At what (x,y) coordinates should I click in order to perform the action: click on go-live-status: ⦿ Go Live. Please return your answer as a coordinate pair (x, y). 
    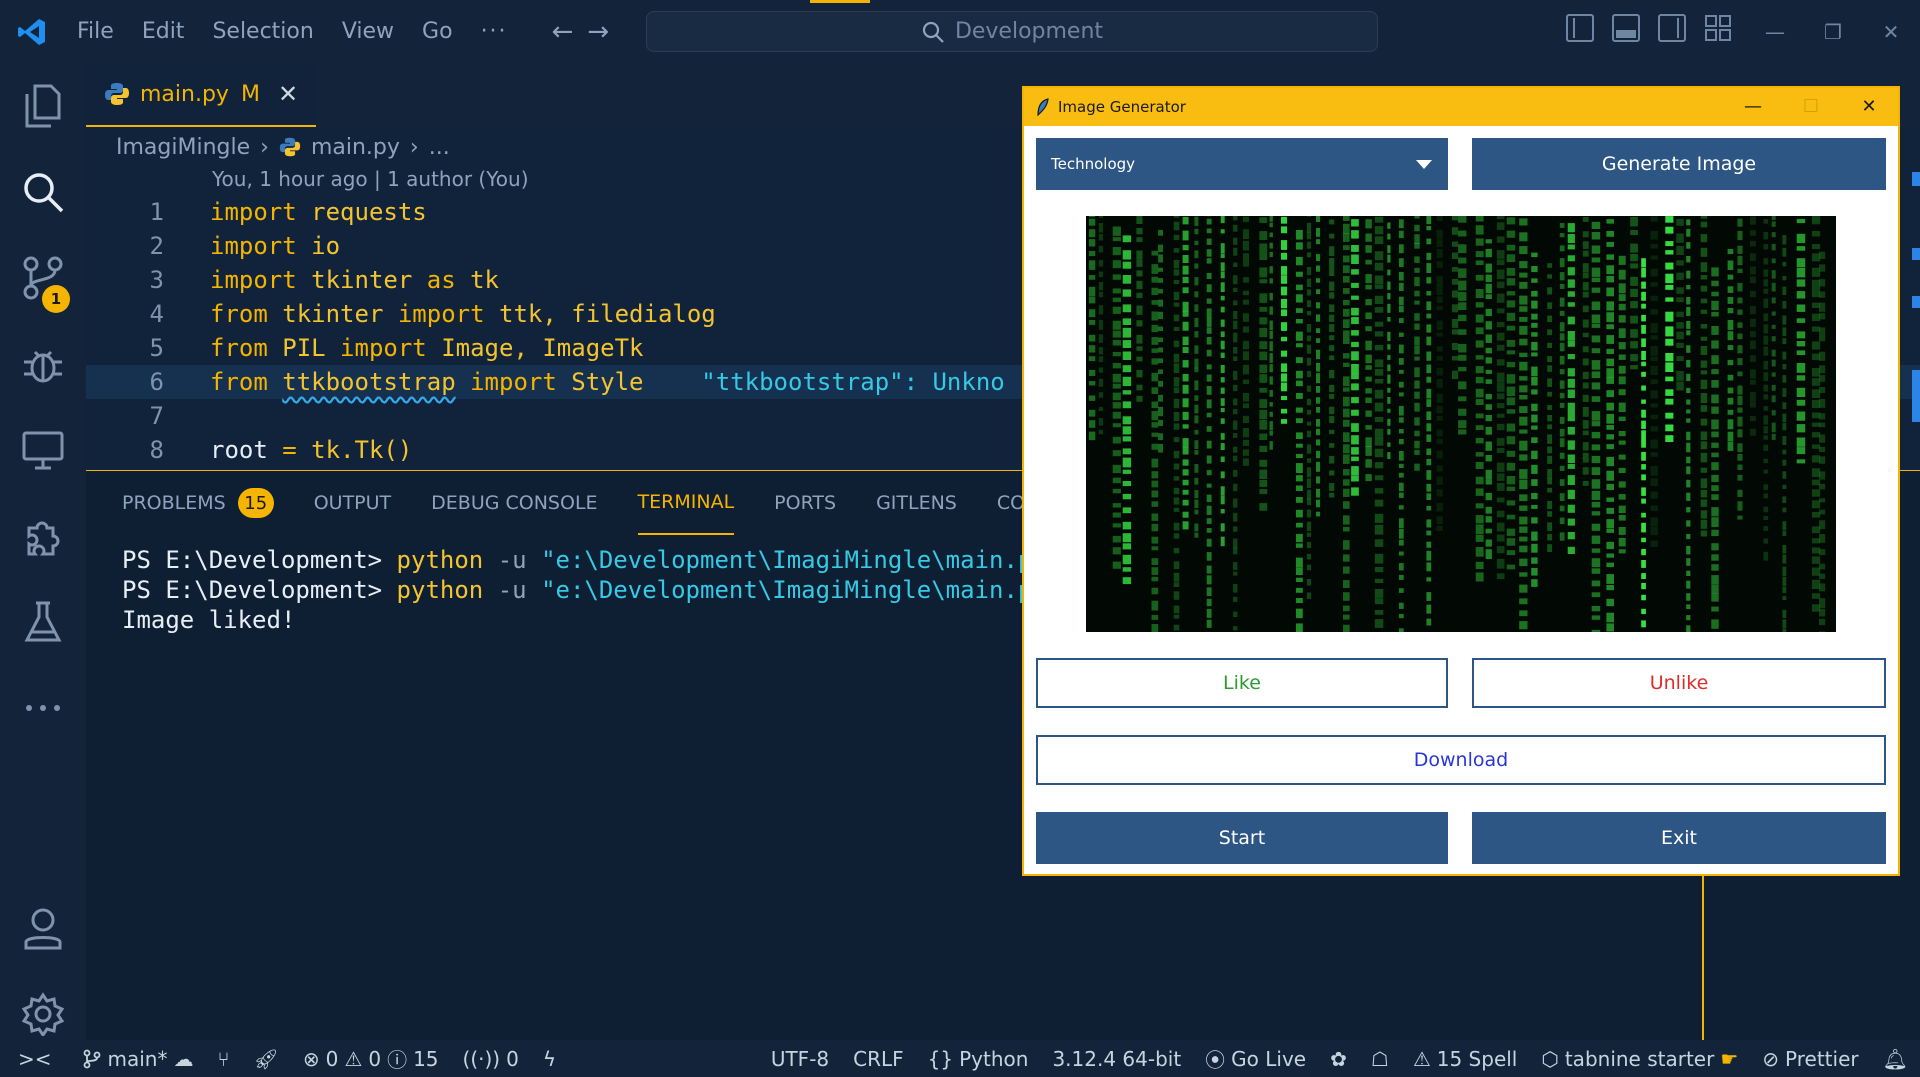
    Looking at the image, I should click on (1255, 1058).